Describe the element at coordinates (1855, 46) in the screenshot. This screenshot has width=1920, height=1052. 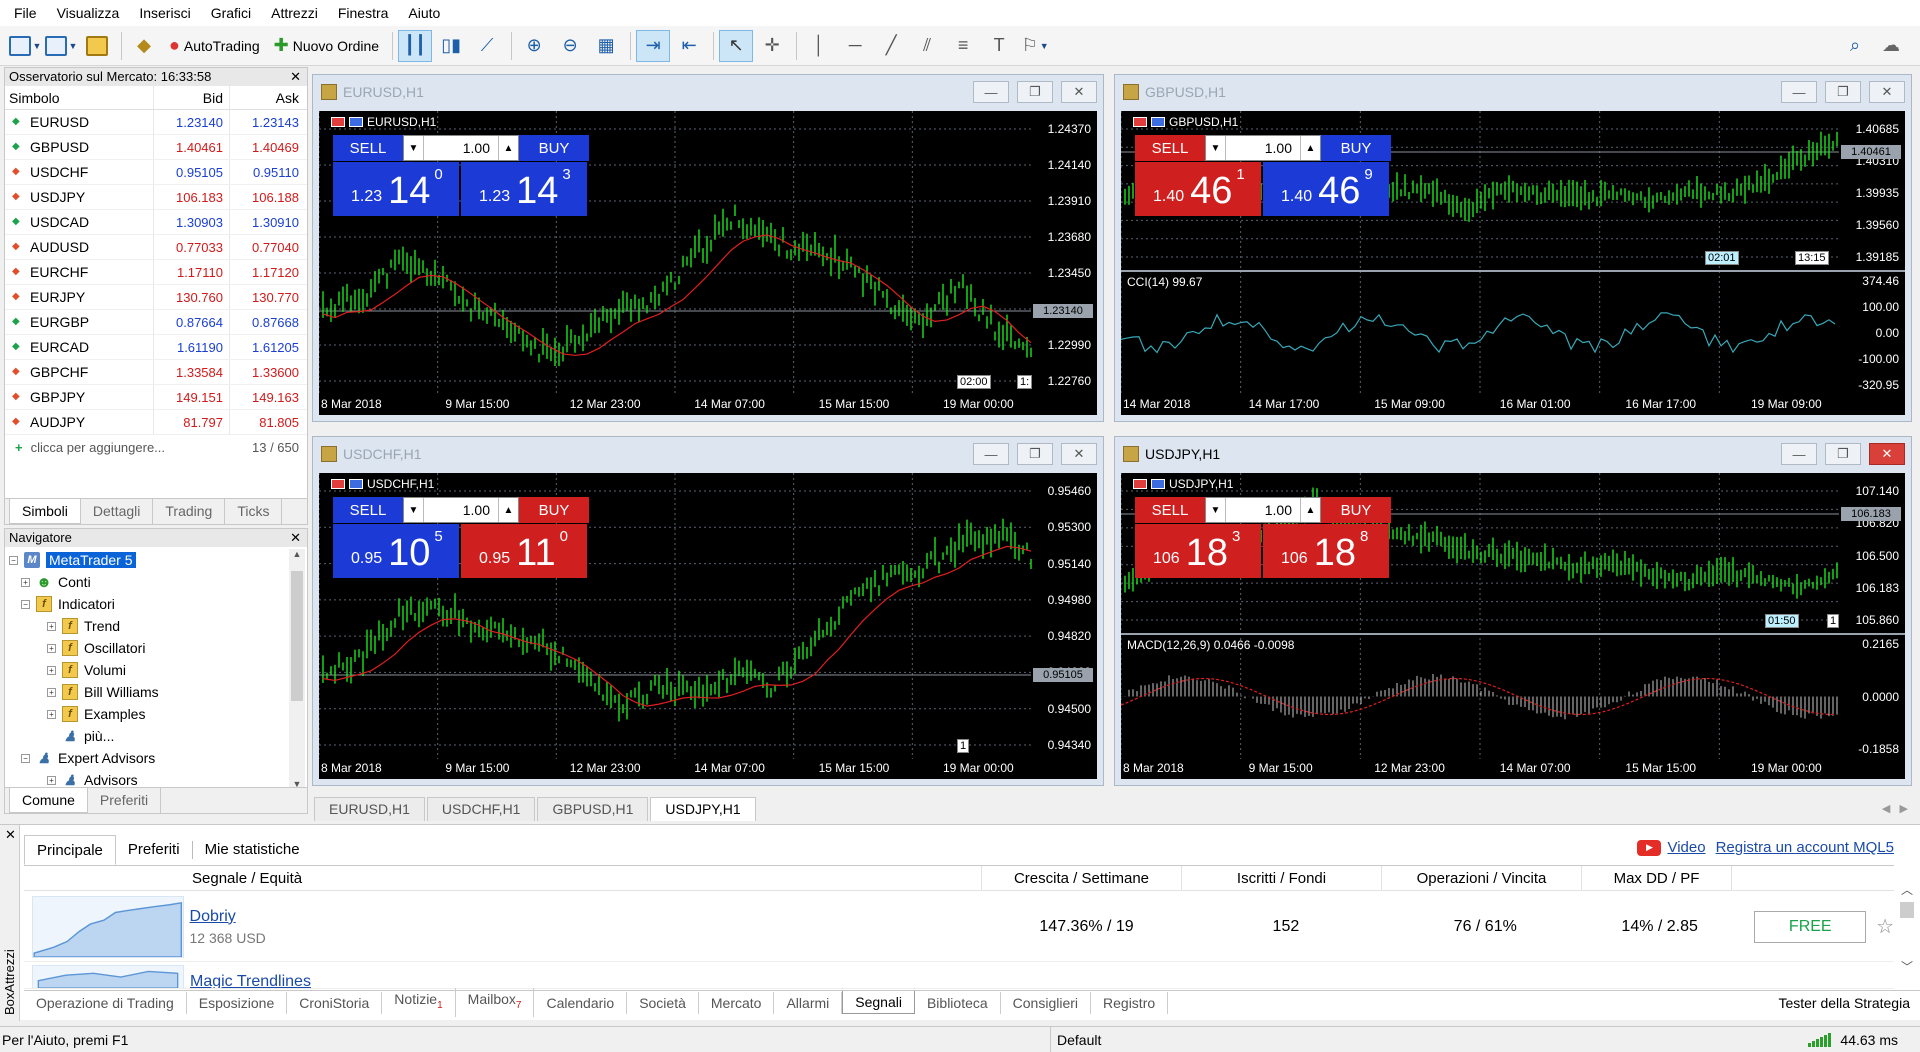
I see `search-button: ⌕` at that location.